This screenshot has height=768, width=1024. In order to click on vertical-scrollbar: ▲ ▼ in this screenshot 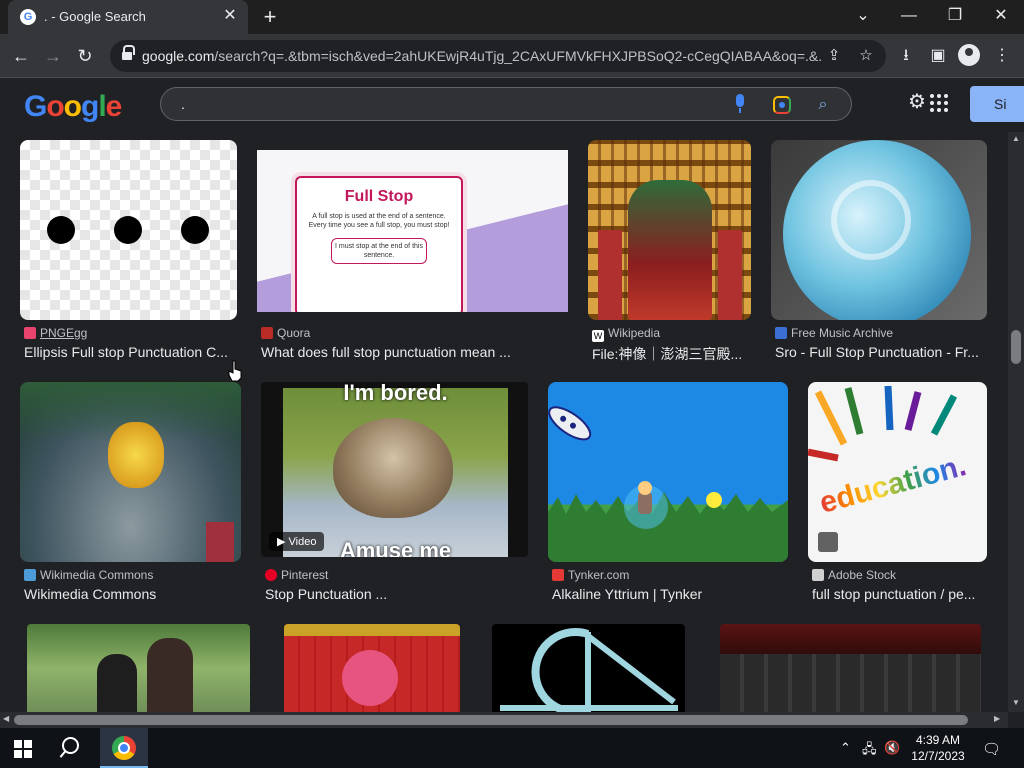, I will do `click(1016, 422)`.